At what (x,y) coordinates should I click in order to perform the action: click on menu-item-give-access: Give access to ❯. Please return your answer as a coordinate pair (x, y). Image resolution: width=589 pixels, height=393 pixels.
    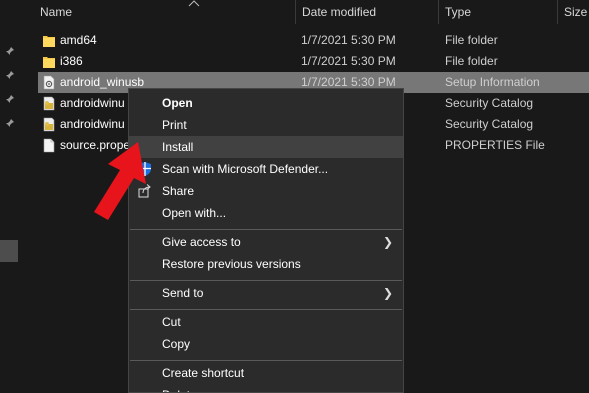
    Looking at the image, I should click on (266, 242).